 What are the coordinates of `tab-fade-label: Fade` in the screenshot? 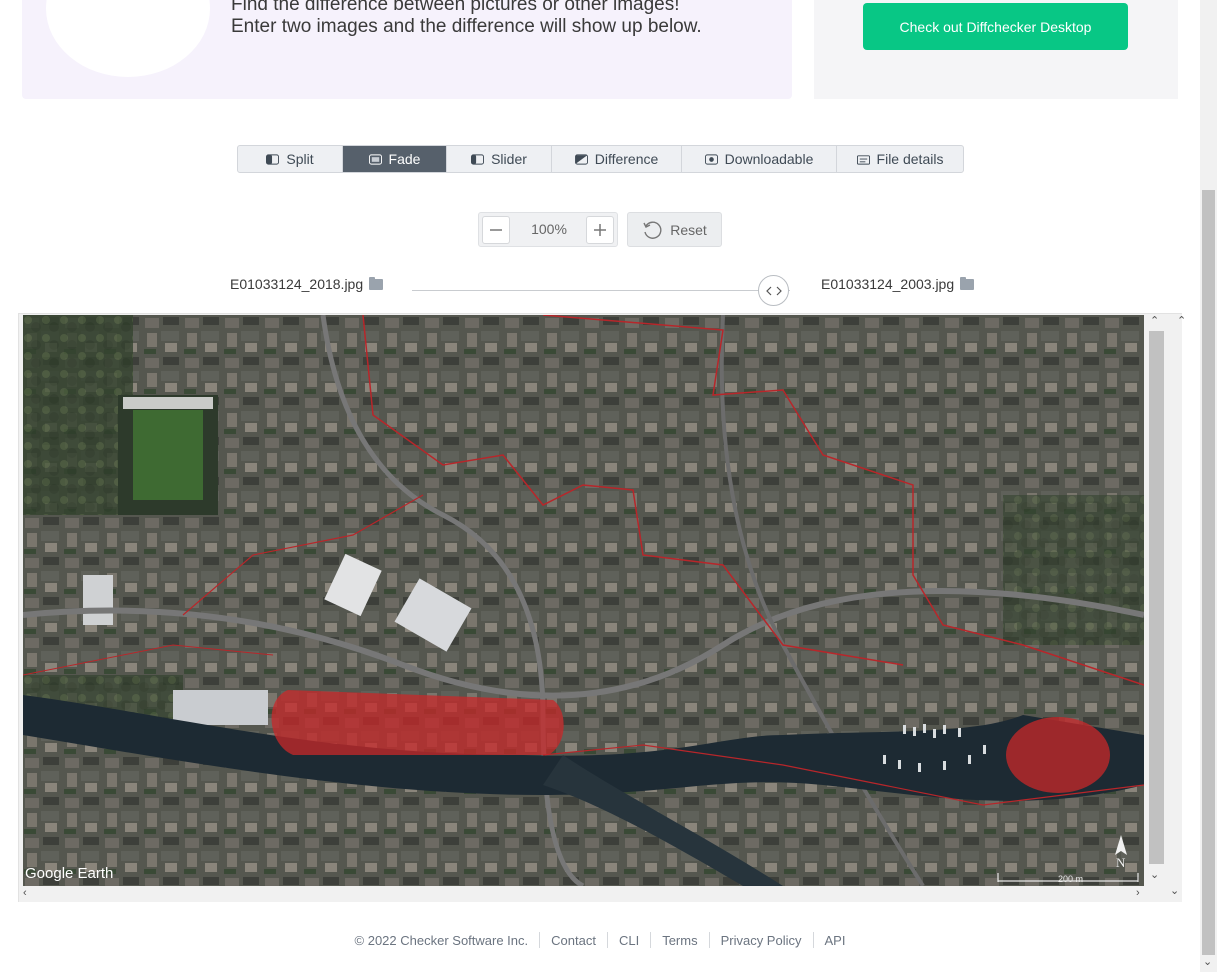 It's located at (404, 159).